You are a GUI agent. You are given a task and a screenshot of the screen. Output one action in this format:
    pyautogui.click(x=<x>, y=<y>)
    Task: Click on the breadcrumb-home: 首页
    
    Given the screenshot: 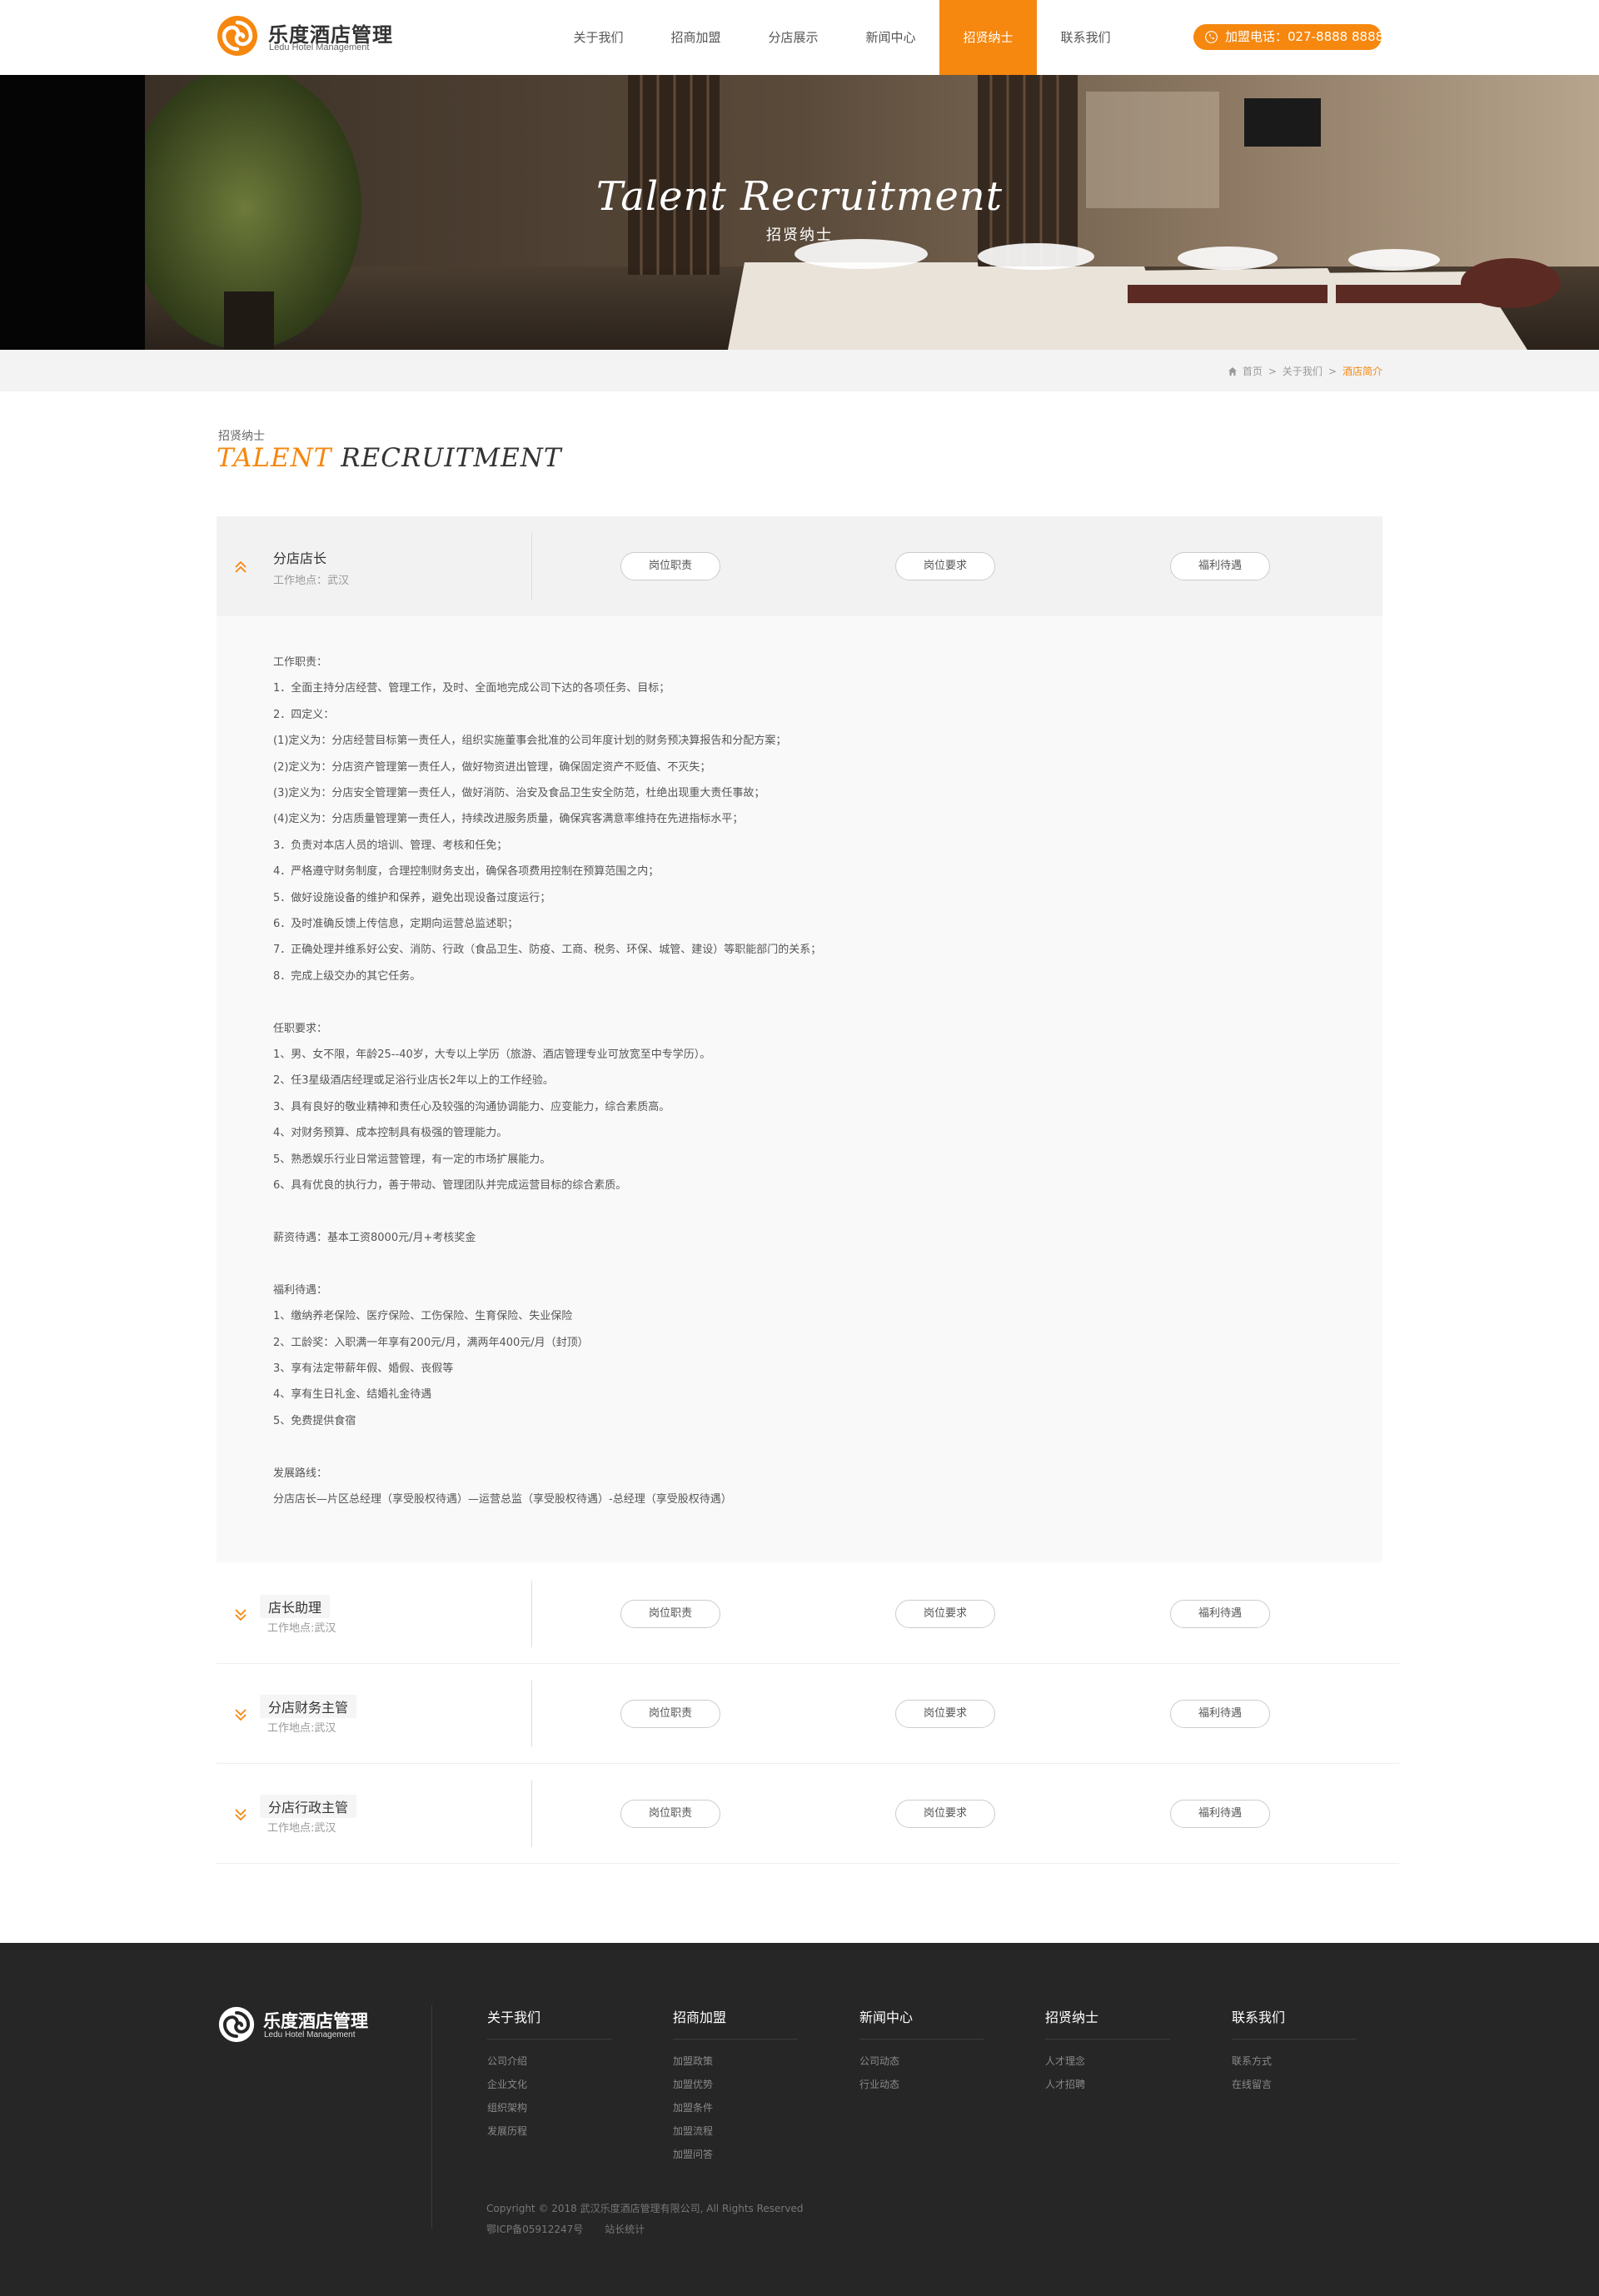 What is the action you would take?
    pyautogui.click(x=1253, y=371)
    